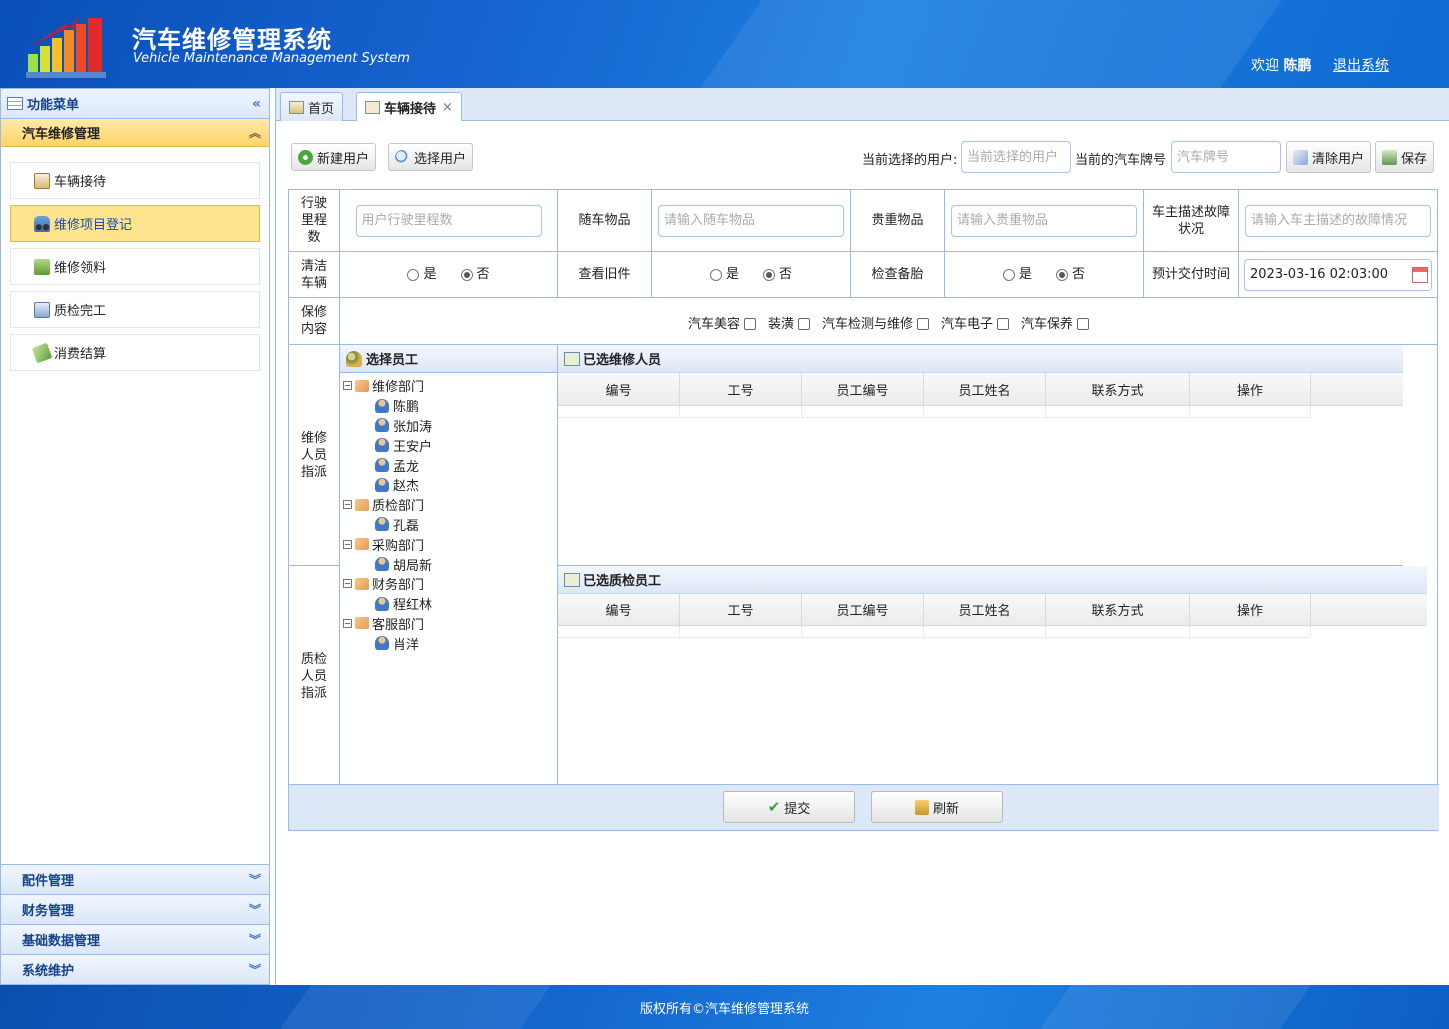 This screenshot has height=1029, width=1449. I want to click on grid-title: 已选维修人员, so click(622, 360).